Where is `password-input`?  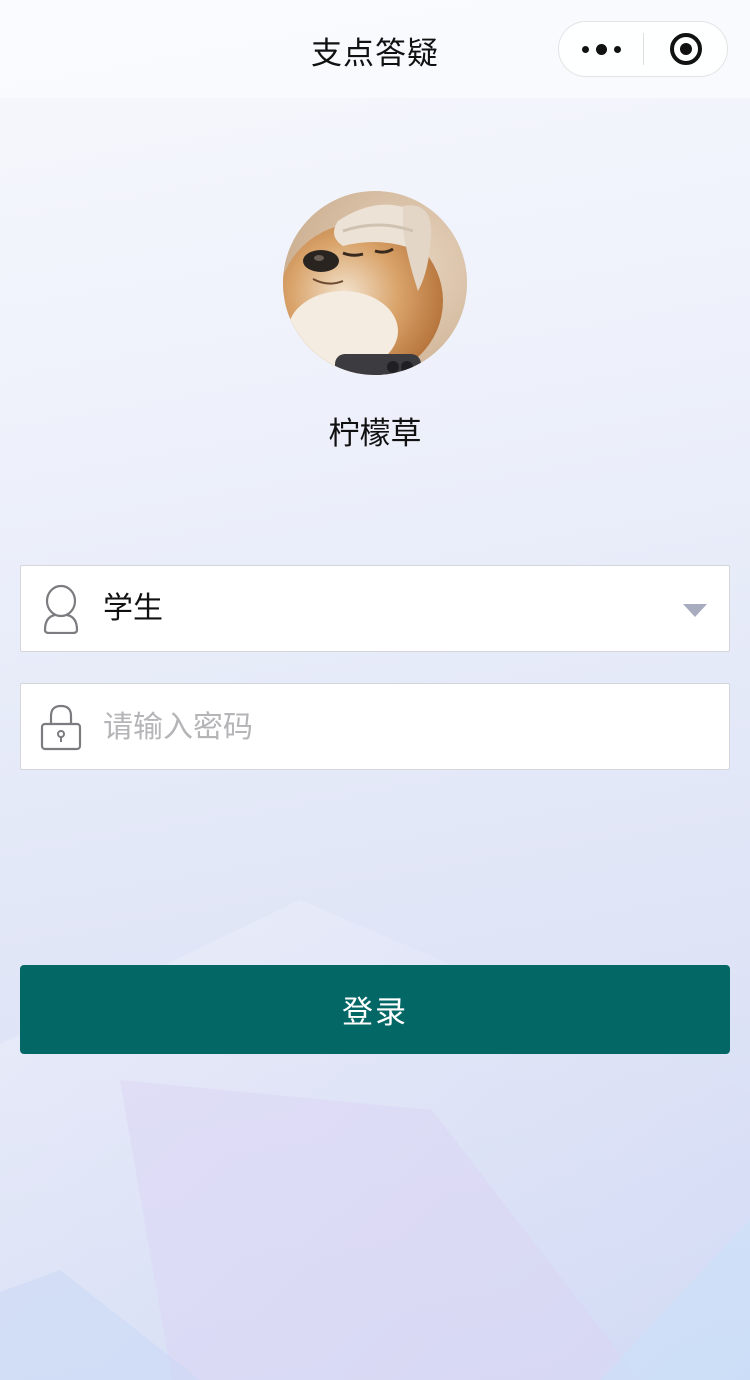 password-input is located at coordinates (403, 727).